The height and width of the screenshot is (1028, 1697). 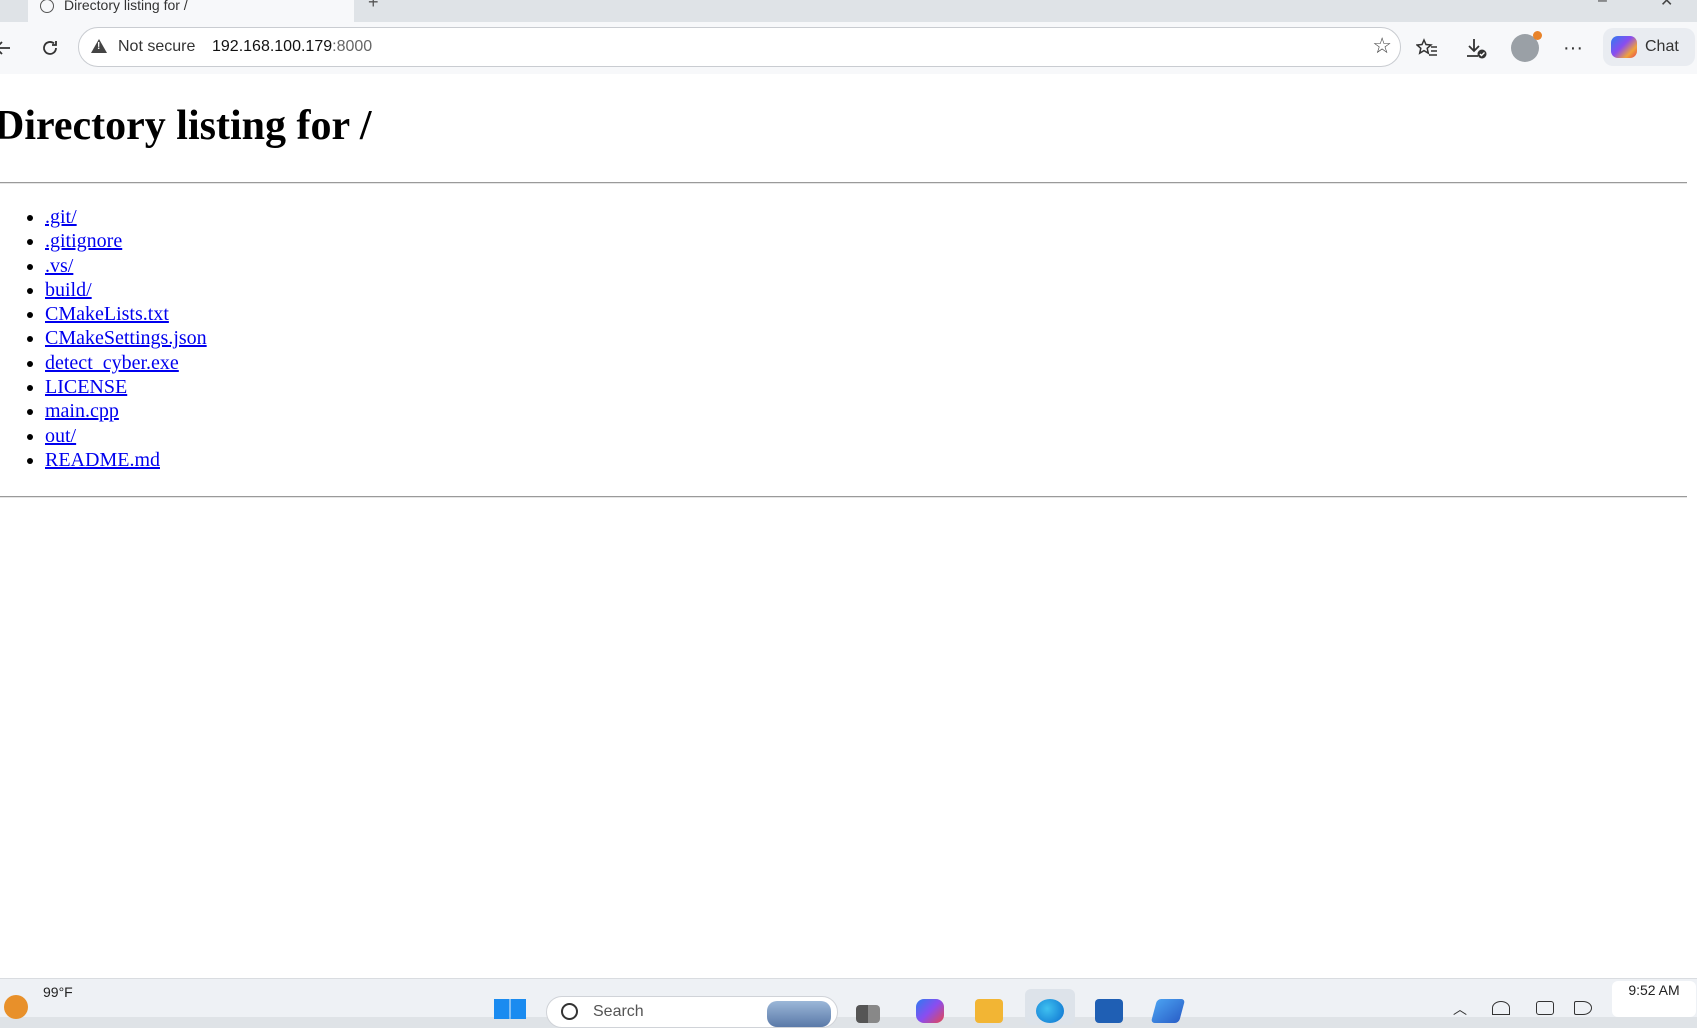 What do you see at coordinates (510, 1009) in the screenshot?
I see `start-windows-icon` at bounding box center [510, 1009].